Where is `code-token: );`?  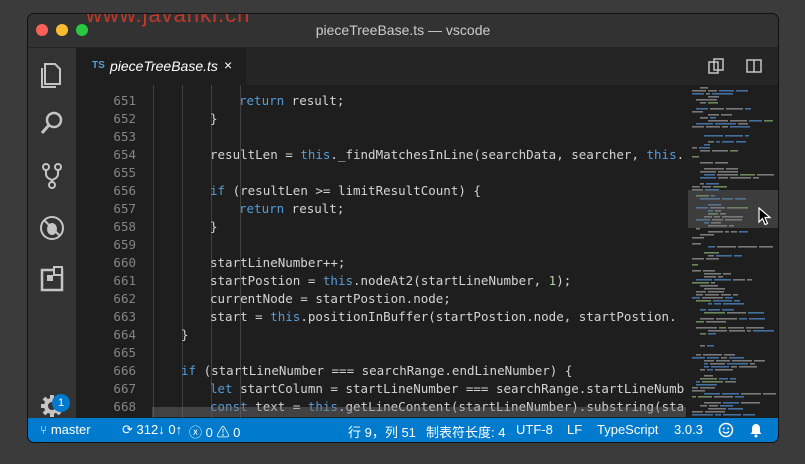
code-token: ); is located at coordinates (564, 280).